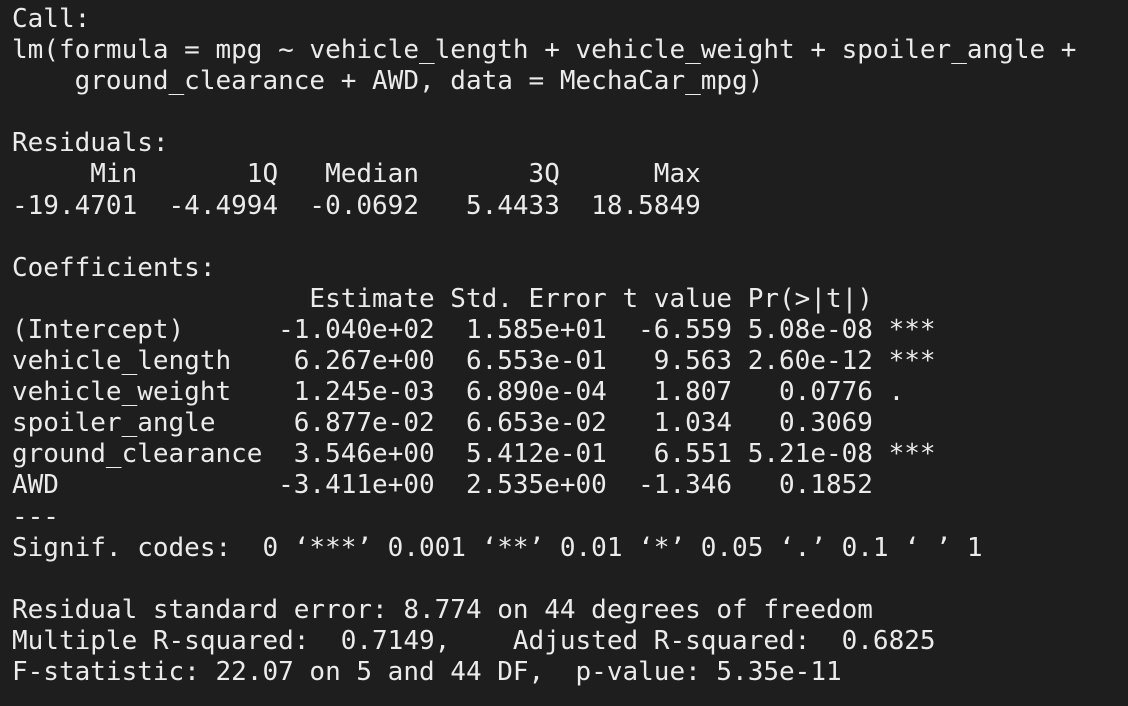 This screenshot has width=1128, height=706. I want to click on coefficients-header: Coefficients:, so click(114, 267).